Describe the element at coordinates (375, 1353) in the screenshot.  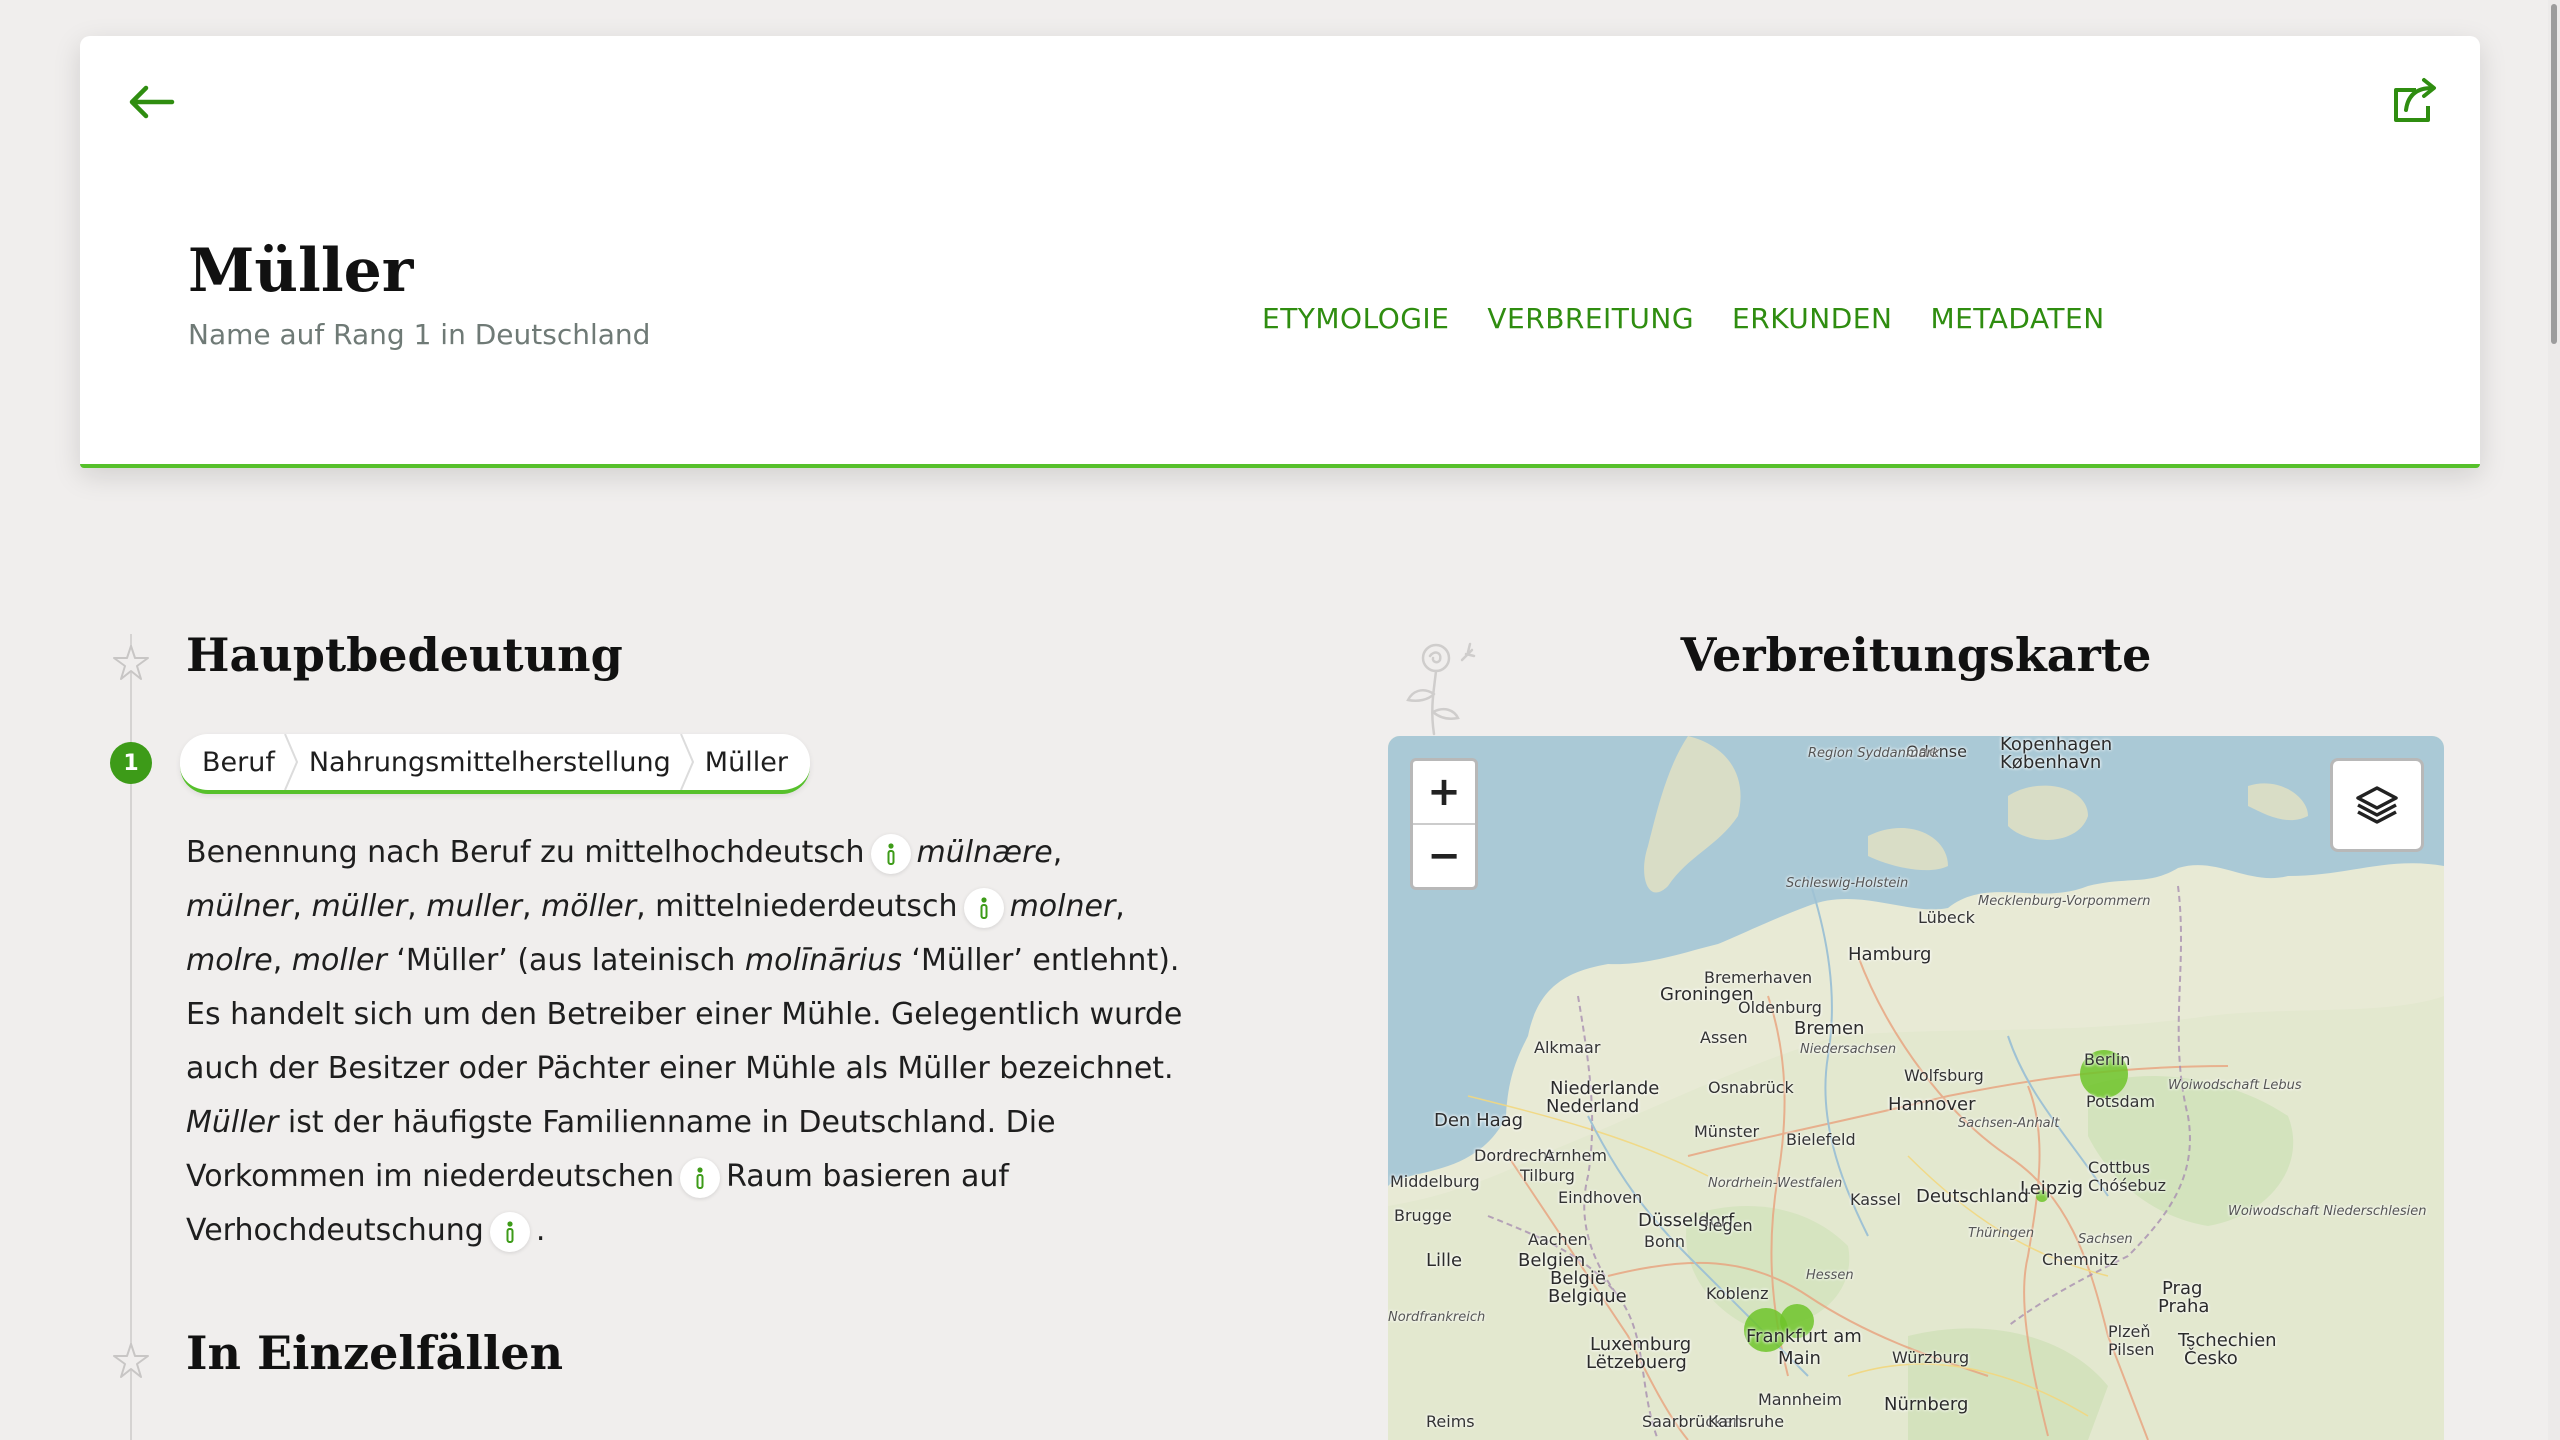
I see `section-title-einzelfaelle: In Einzelfällen` at that location.